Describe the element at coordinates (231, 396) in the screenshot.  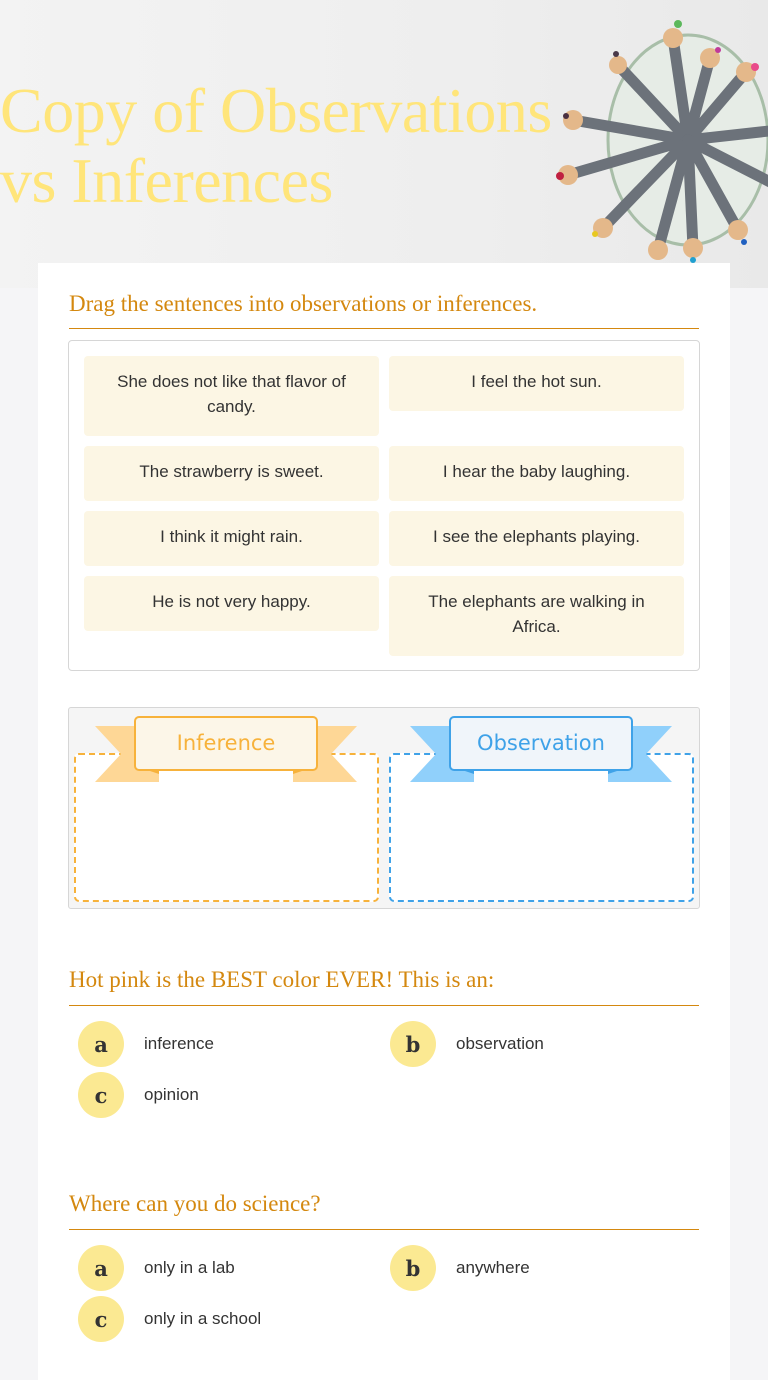
I see `draggable-sentence: She does not like that flavor of candy.` at that location.